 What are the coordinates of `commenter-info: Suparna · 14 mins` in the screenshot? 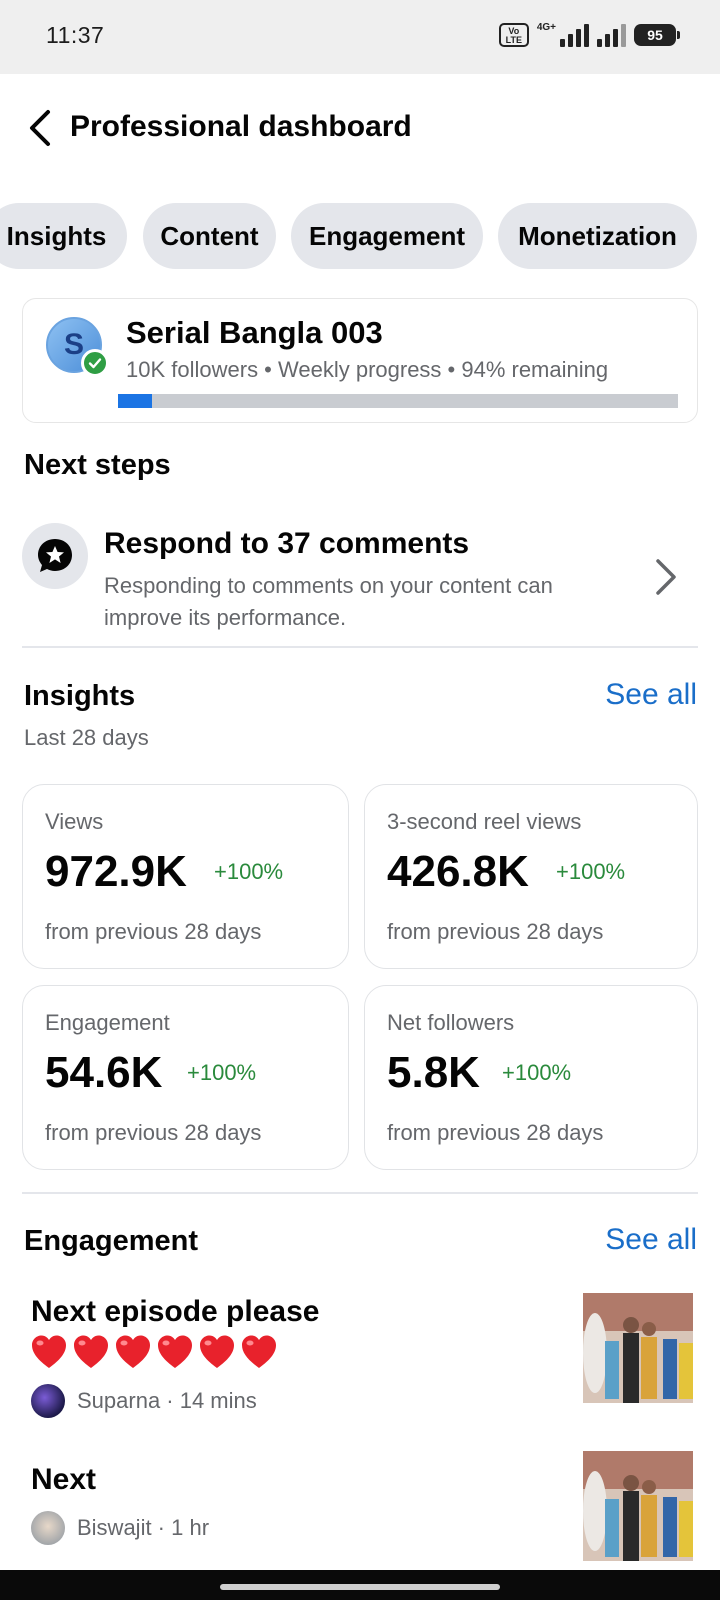 It's located at (167, 1400).